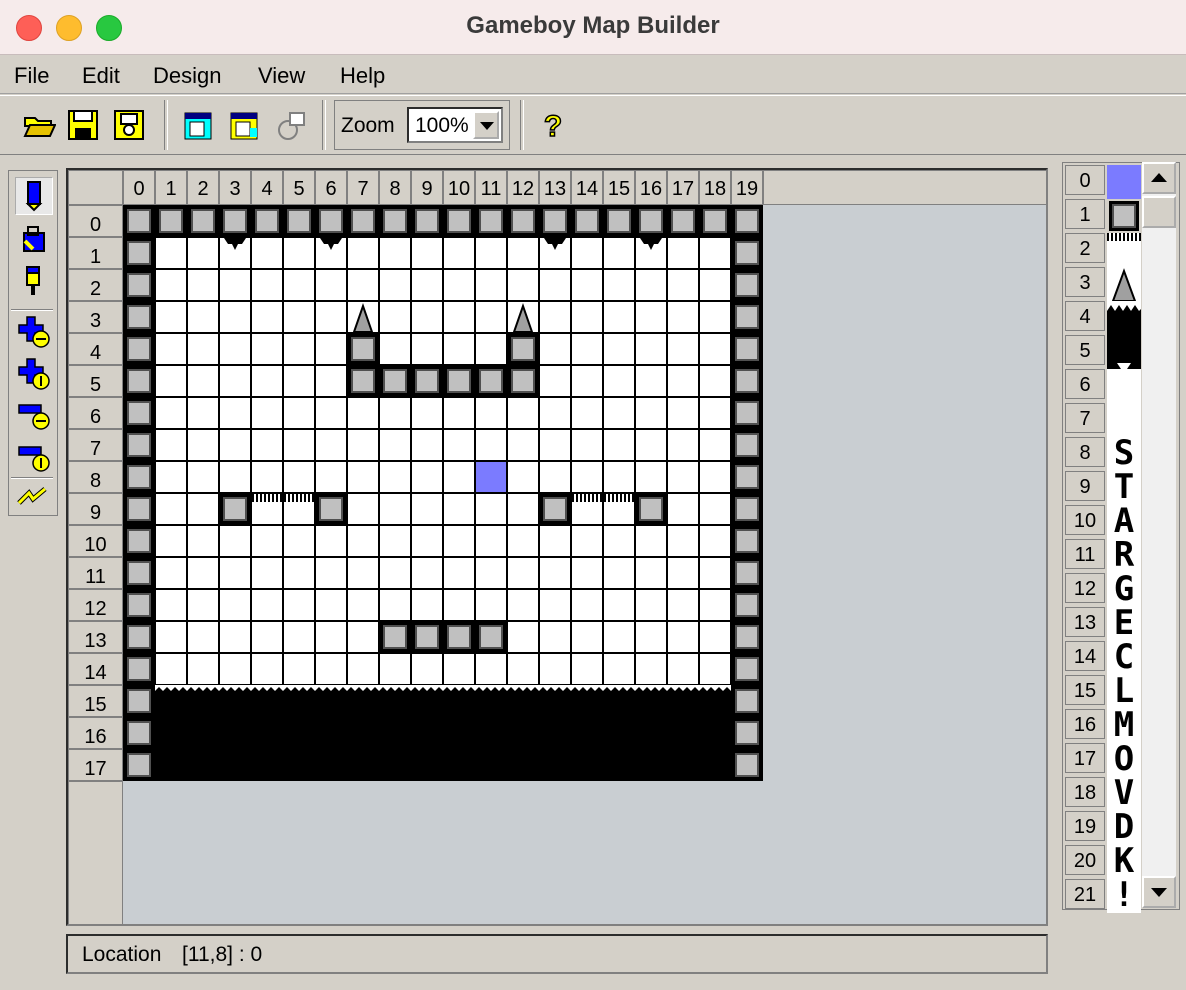  Describe the element at coordinates (1159, 892) in the screenshot. I see `scroll-down-button` at that location.